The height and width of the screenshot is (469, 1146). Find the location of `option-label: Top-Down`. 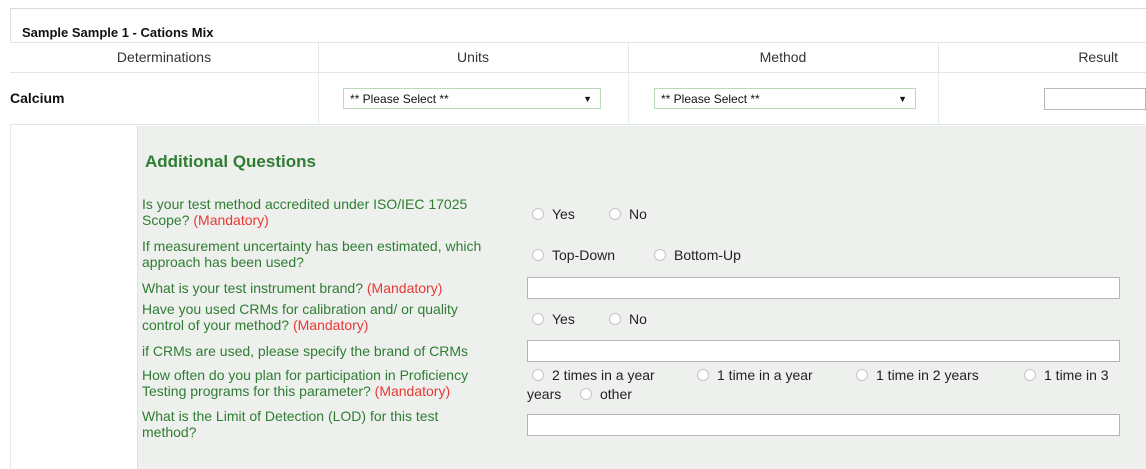

option-label: Top-Down is located at coordinates (584, 255).